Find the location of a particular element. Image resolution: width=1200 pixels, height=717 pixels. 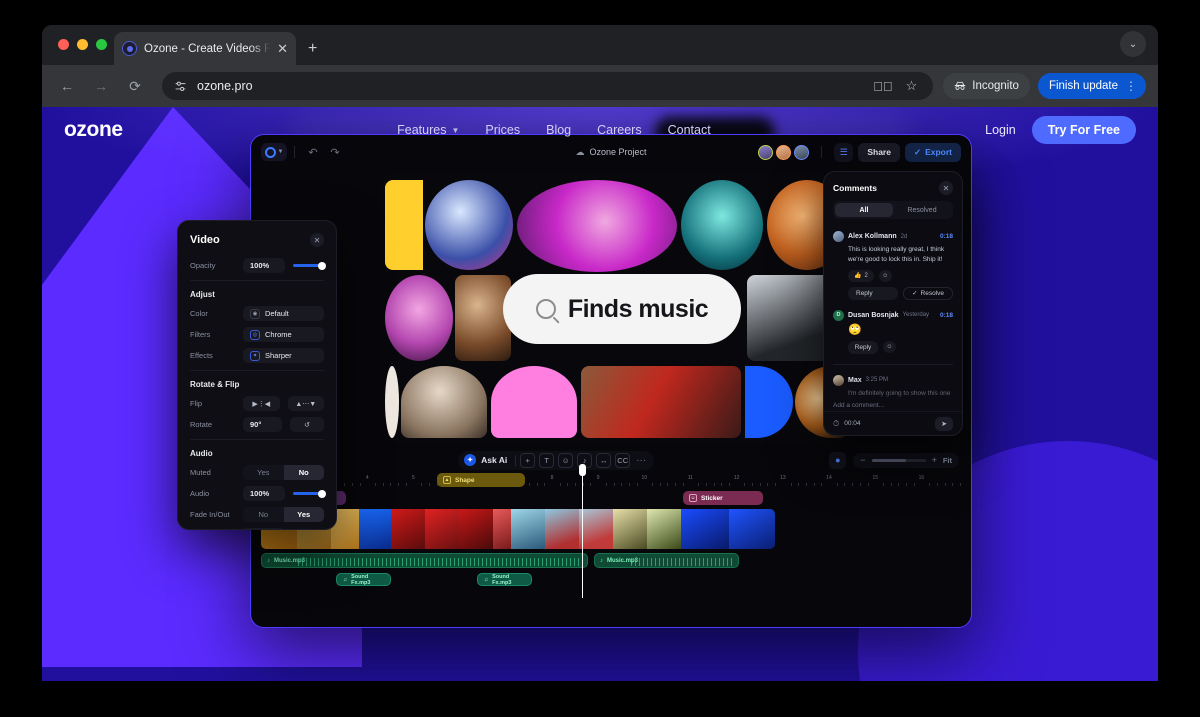

text-icon: T is located at coordinates (547, 460).